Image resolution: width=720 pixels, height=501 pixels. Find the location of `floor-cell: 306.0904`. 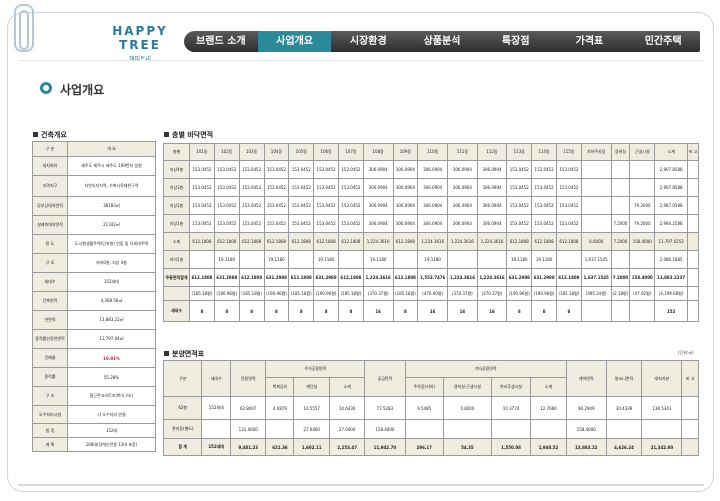

floor-cell: 306.0904 is located at coordinates (405, 223).